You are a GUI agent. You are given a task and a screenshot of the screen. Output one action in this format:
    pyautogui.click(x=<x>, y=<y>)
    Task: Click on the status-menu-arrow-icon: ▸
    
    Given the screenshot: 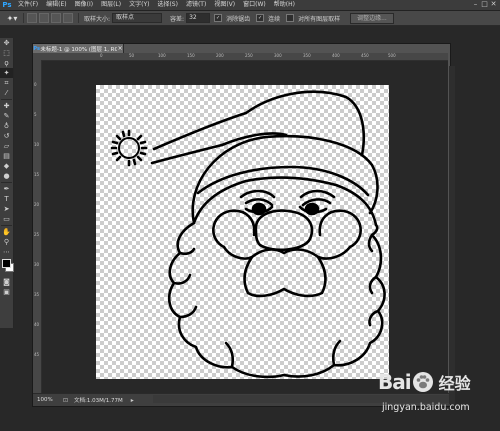 What is the action you would take?
    pyautogui.click(x=132, y=400)
    